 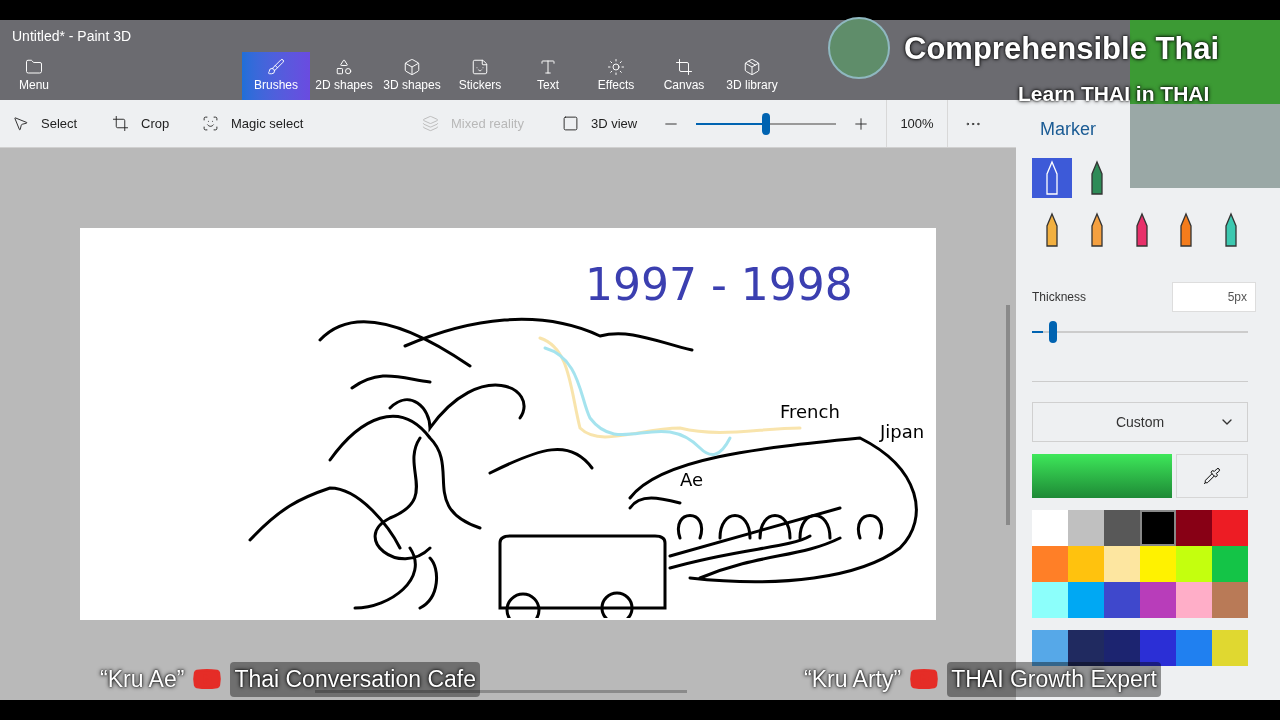 I want to click on ribbon-tab: 3D shapes, so click(x=412, y=76).